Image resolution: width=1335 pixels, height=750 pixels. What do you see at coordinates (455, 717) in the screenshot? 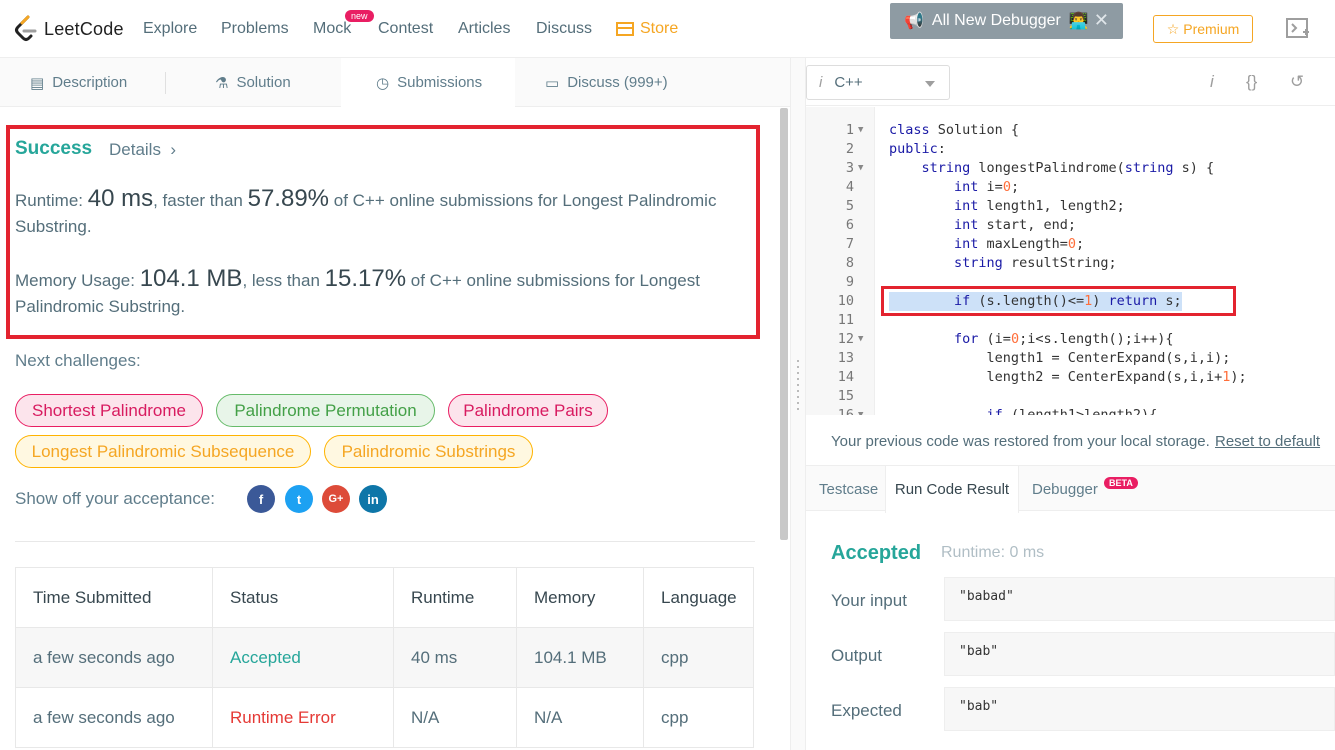
I see `table-cell: N/A` at bounding box center [455, 717].